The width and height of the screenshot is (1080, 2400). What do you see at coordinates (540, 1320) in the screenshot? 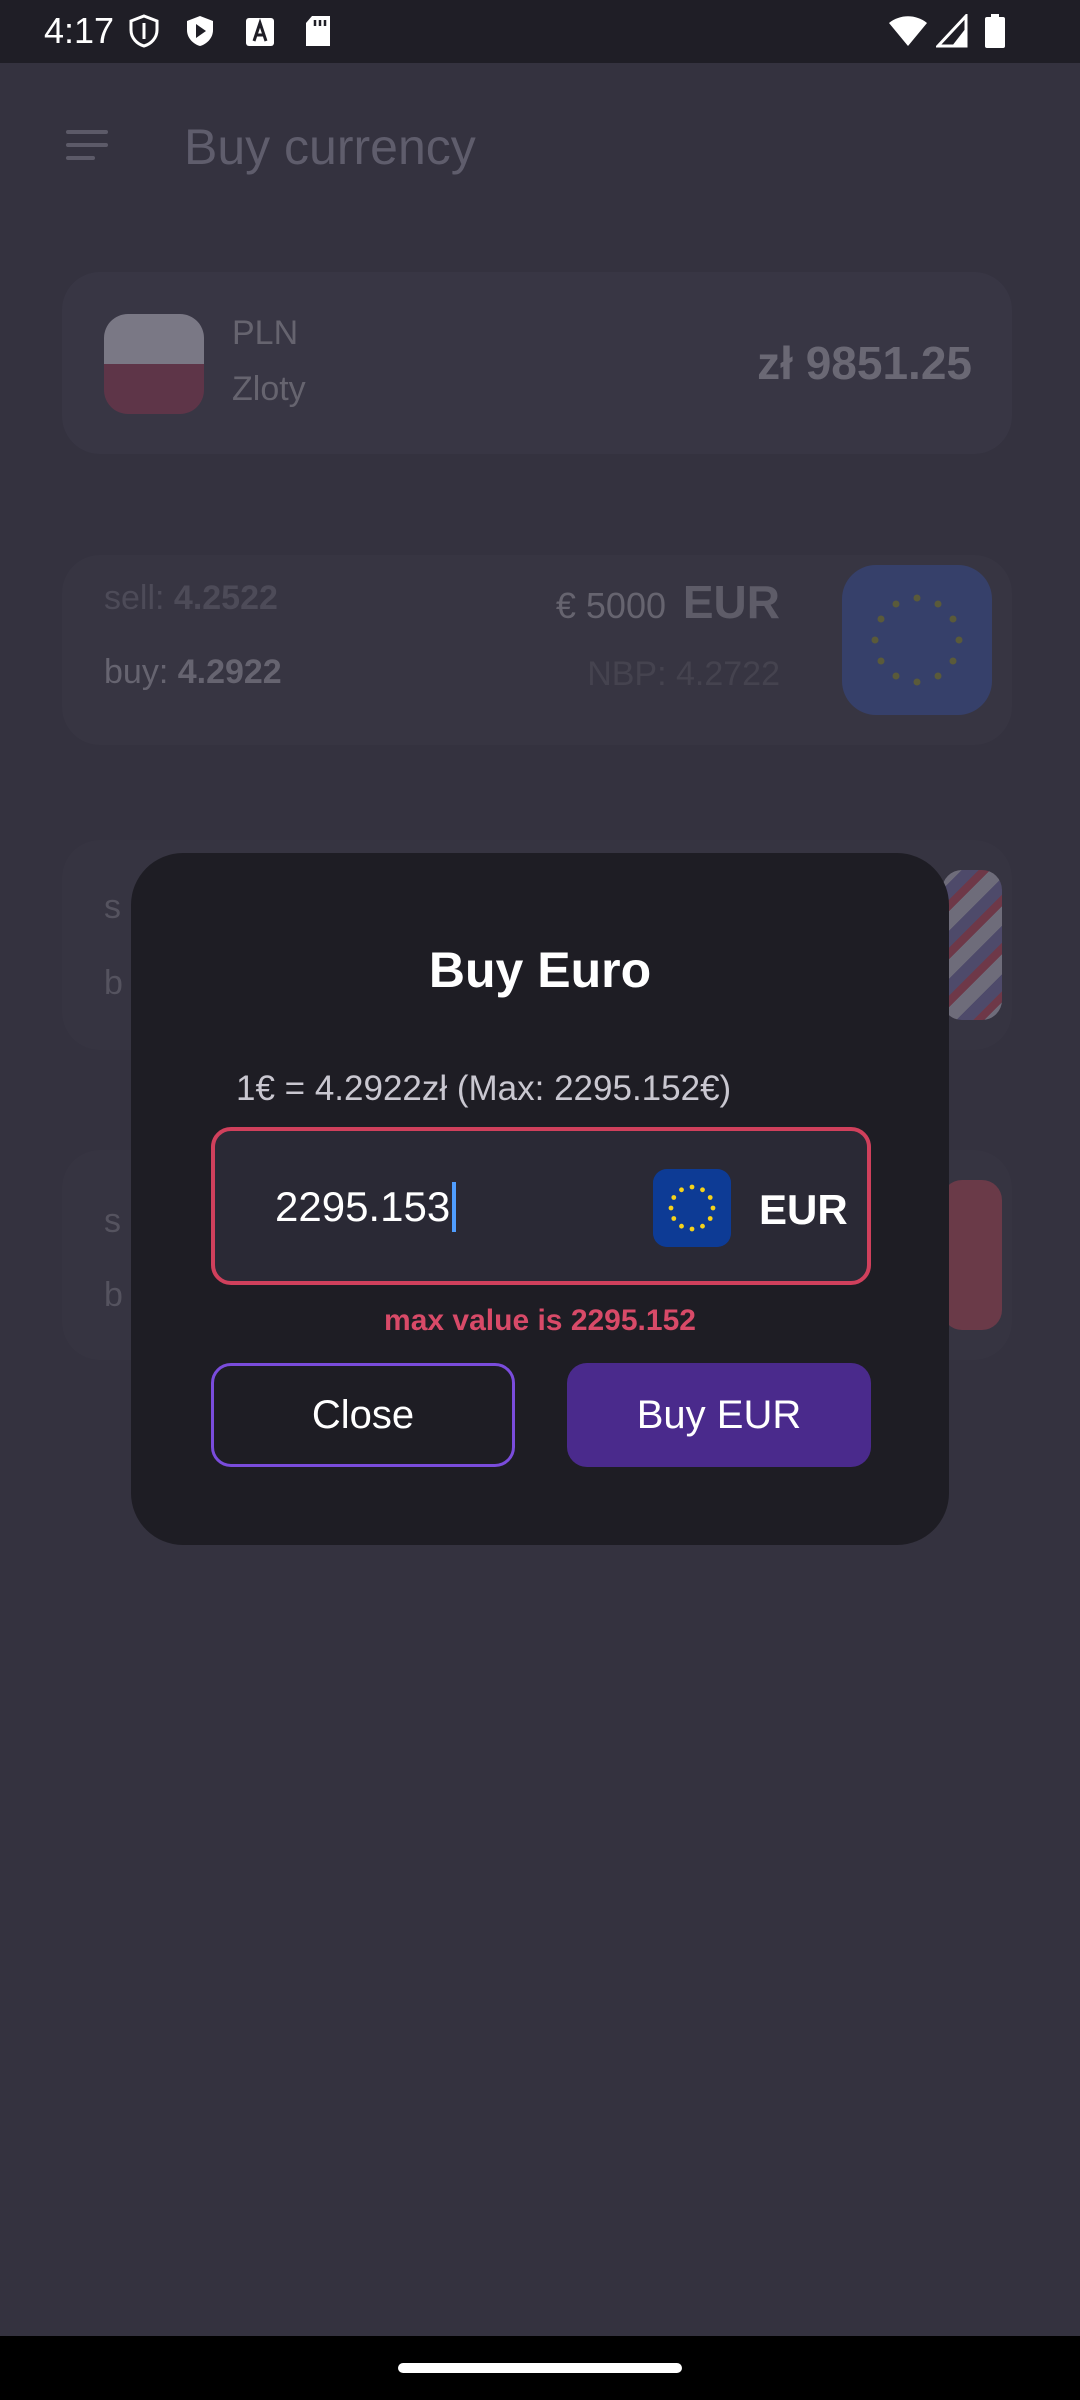
I see `error-message: max value is 2295.152` at bounding box center [540, 1320].